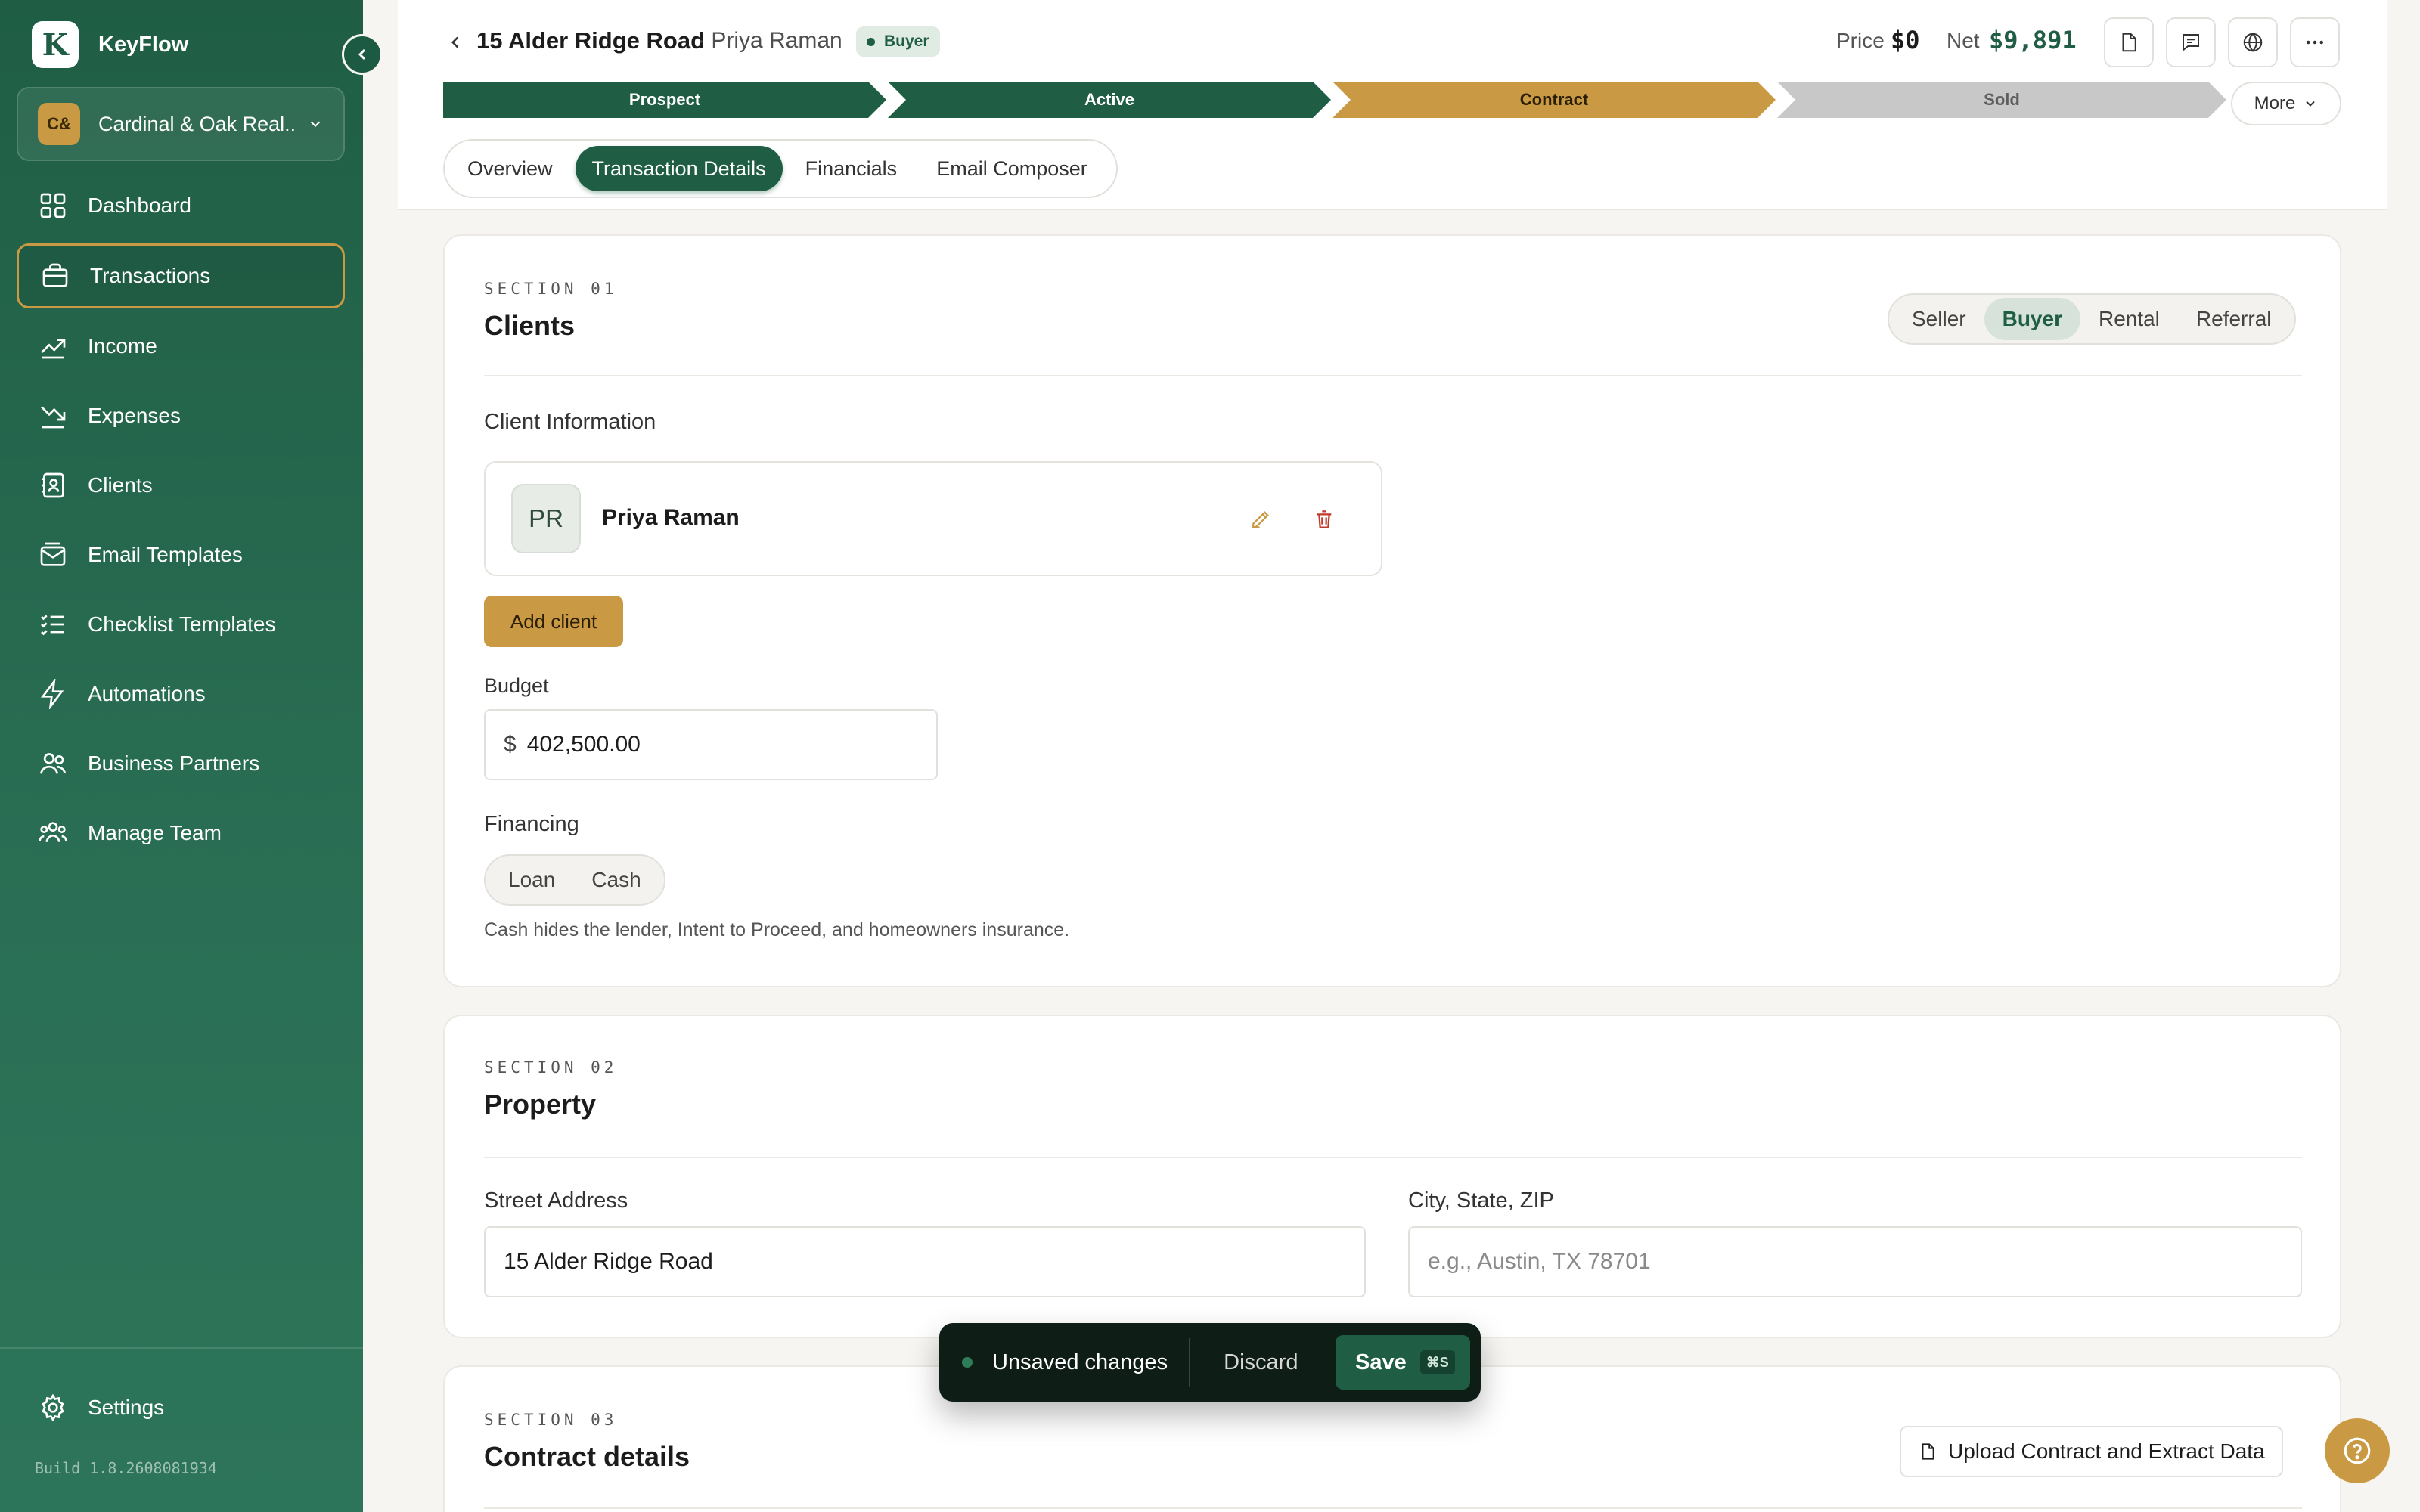 The width and height of the screenshot is (2420, 1512). I want to click on upload-contract-label: Upload Contract and Extract Data, so click(2106, 1451).